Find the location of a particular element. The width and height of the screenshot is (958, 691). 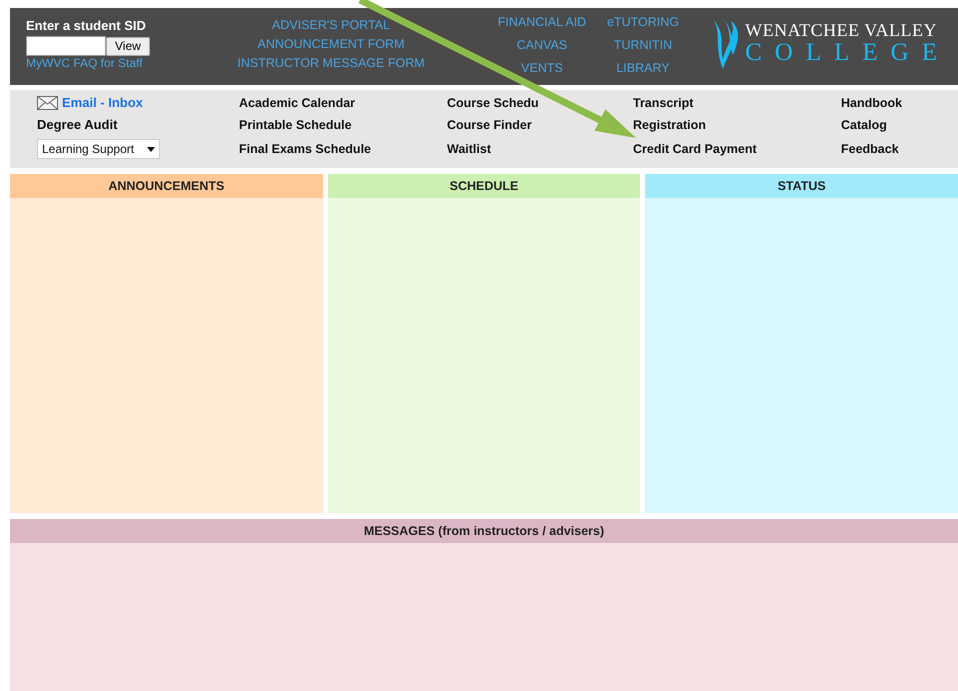

panel-title: SCHEDULE is located at coordinates (484, 186).